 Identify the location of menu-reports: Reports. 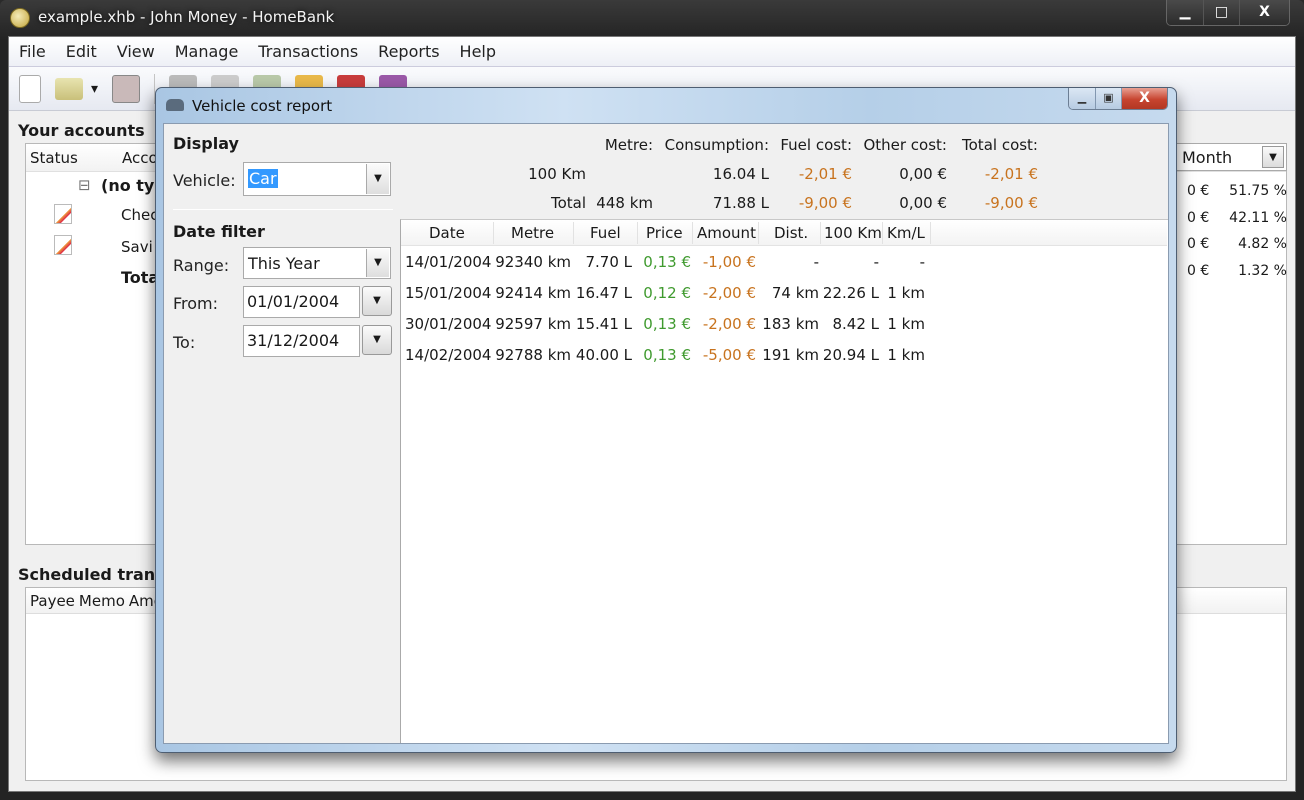
(408, 51).